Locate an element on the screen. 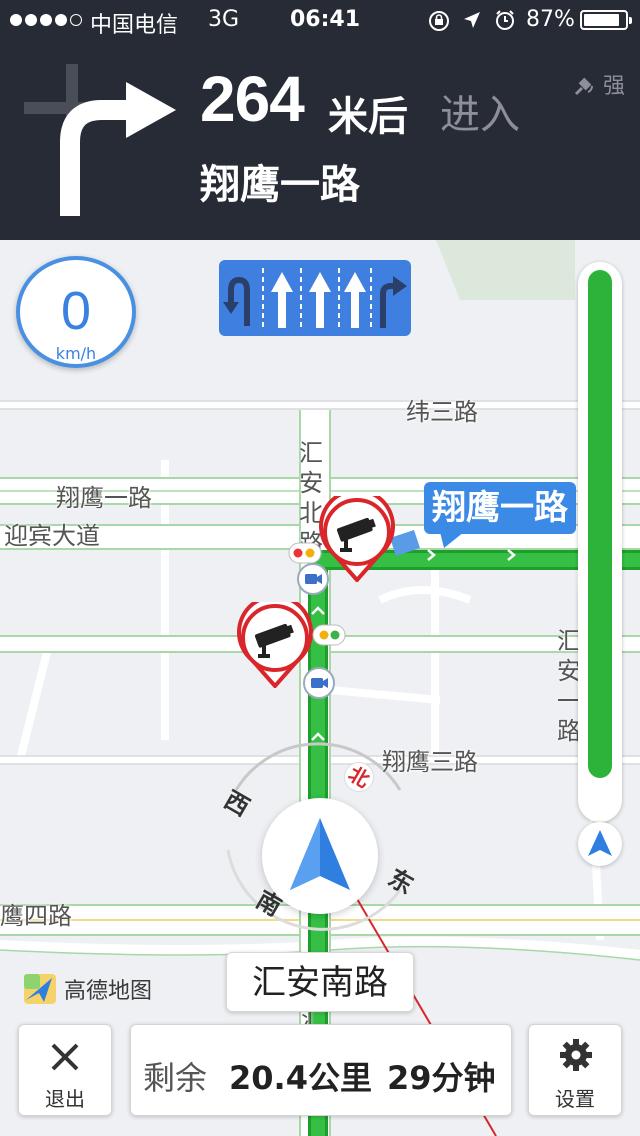  status-bar: 中国电信 3G 06:41 87% is located at coordinates (320, 20).